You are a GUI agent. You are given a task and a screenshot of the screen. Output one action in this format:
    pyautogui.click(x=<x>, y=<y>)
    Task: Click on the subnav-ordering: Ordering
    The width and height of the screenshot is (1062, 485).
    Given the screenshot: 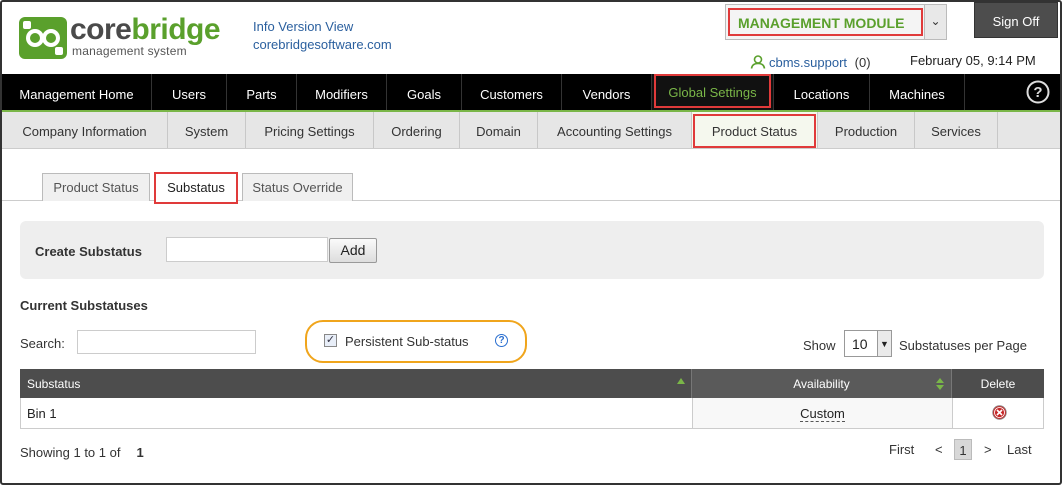 What is the action you would take?
    pyautogui.click(x=417, y=130)
    